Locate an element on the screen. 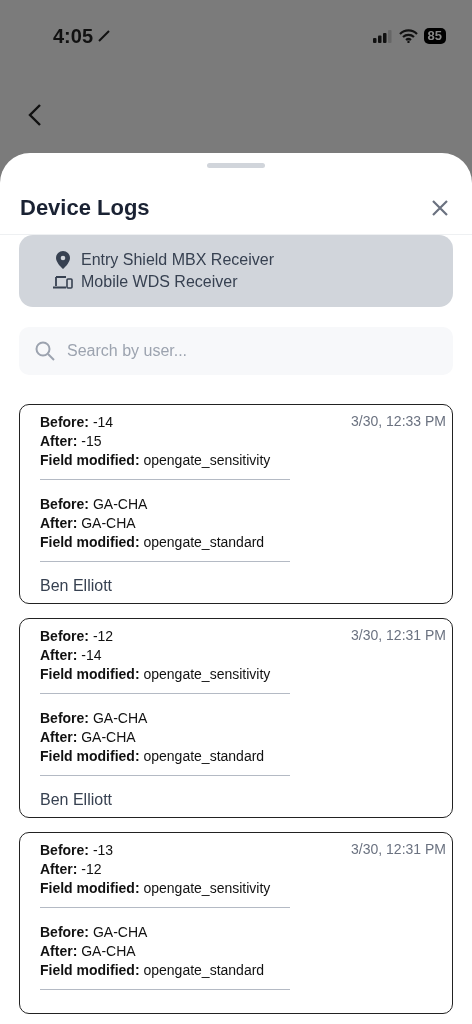 Image resolution: width=472 pixels, height=1024 pixels. pencil-icon is located at coordinates (104, 36).